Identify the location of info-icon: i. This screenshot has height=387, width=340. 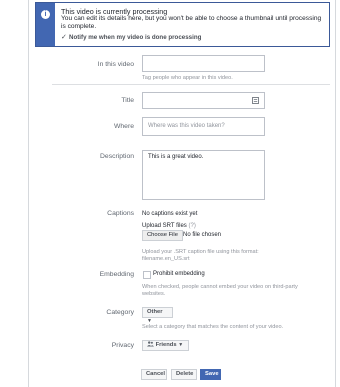
(45, 14).